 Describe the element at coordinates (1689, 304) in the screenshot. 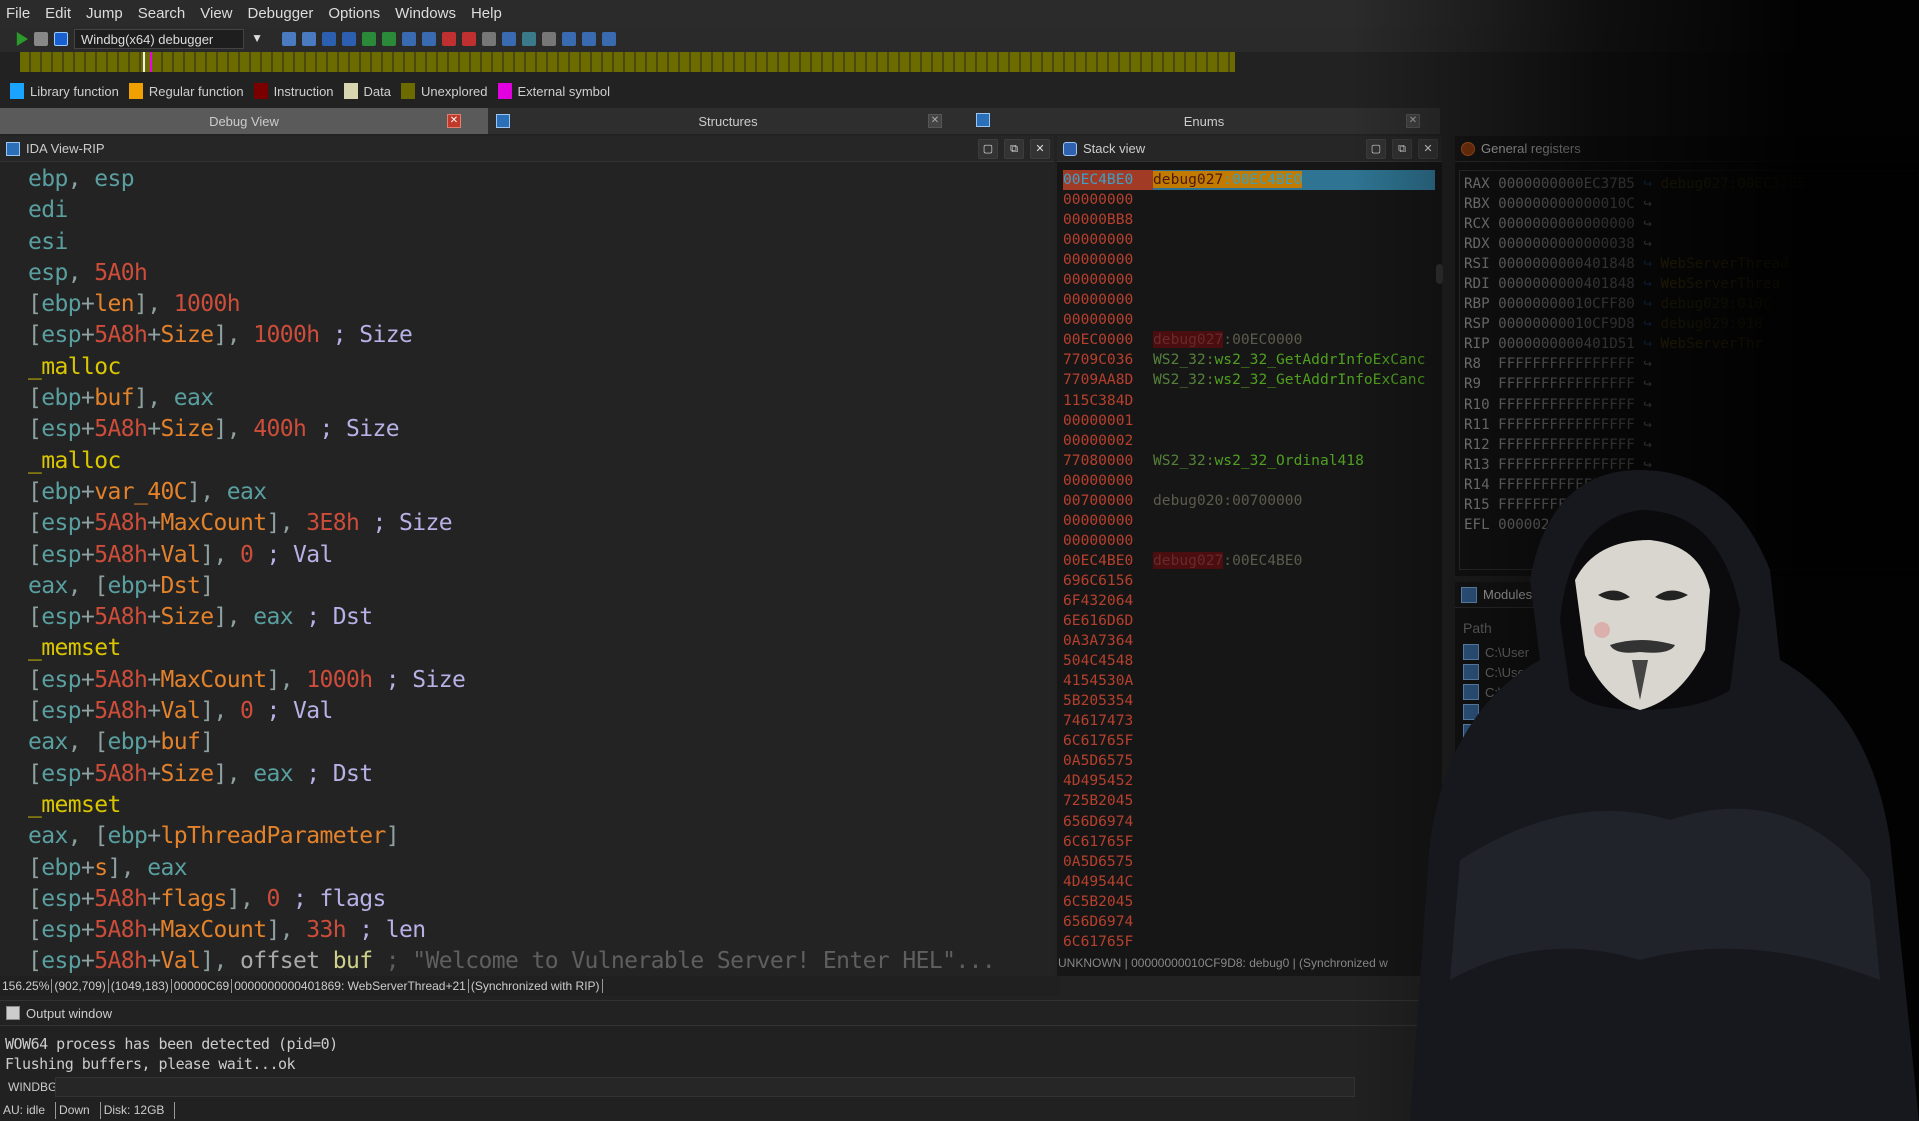

I see `register-row: RBP 00000000010CFF80 ↪ debug029:010C` at that location.